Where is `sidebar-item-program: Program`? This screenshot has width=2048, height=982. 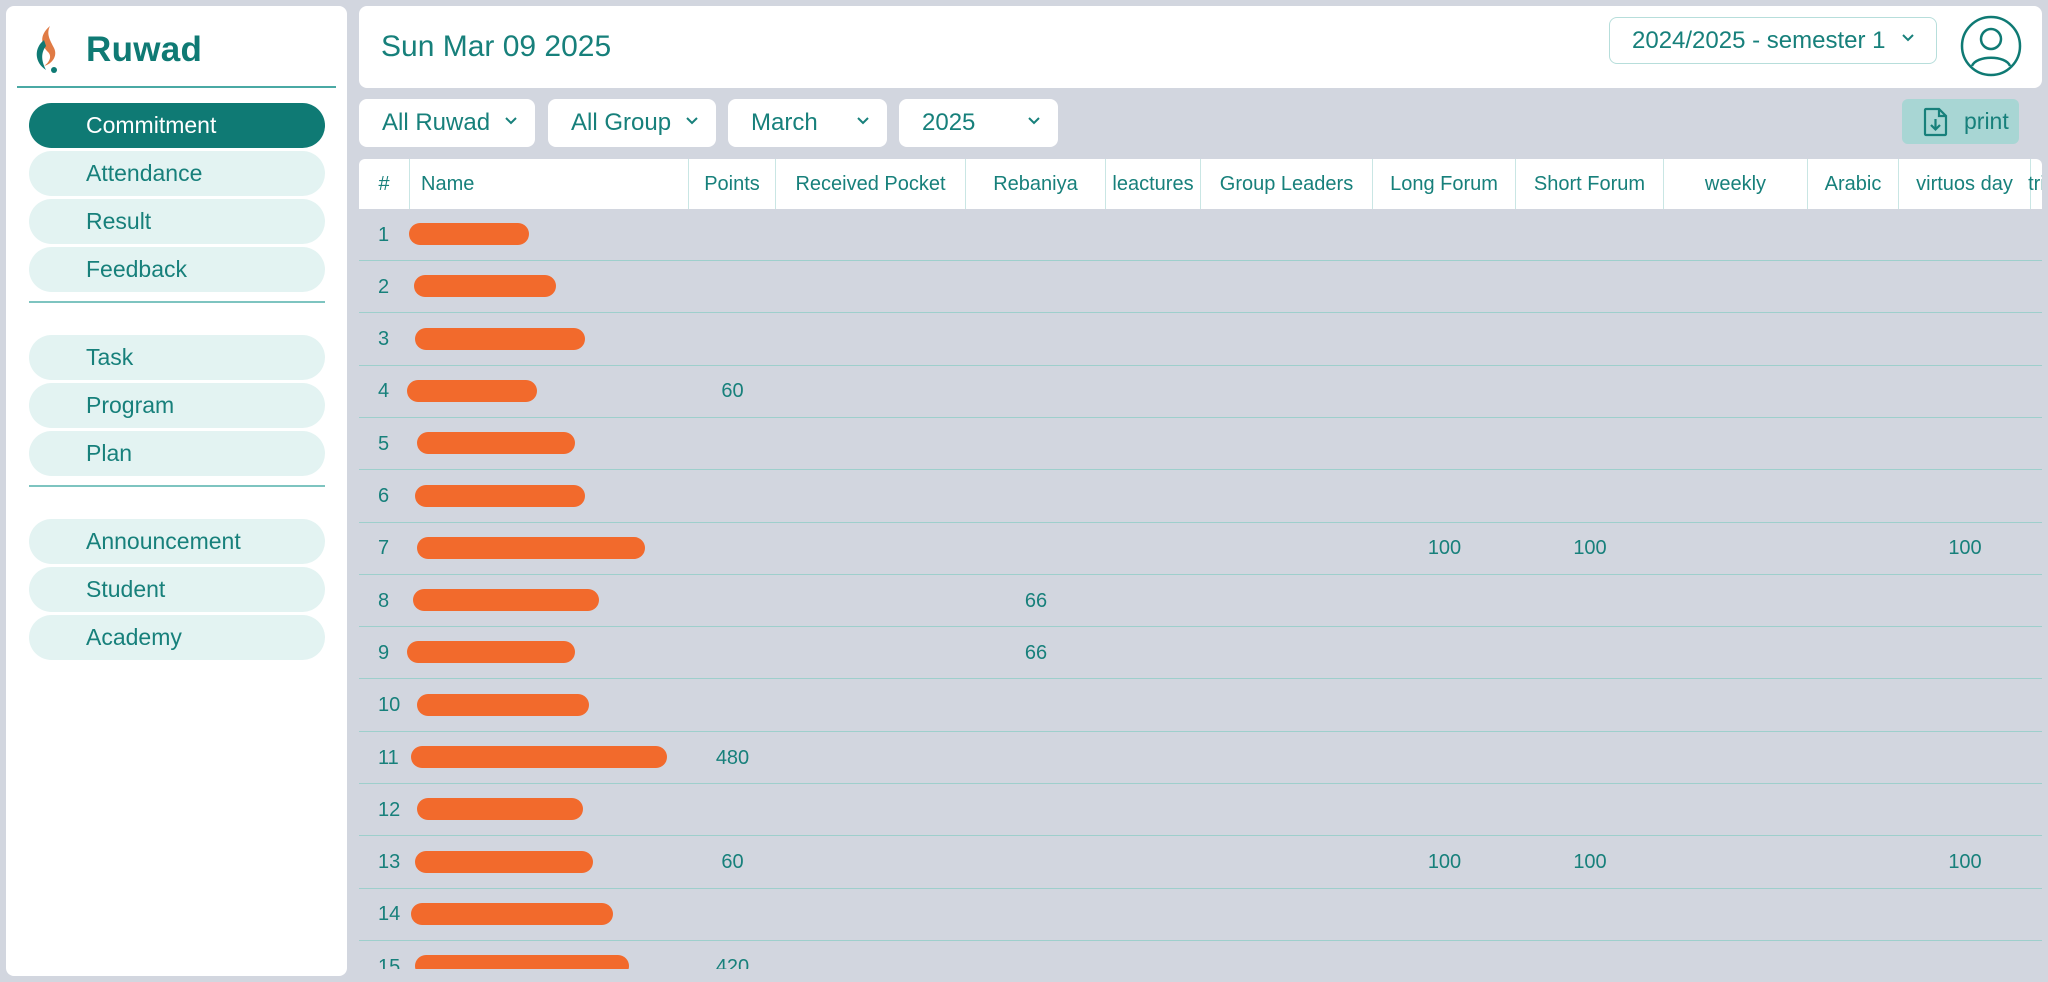
sidebar-item-program: Program is located at coordinates (177, 405).